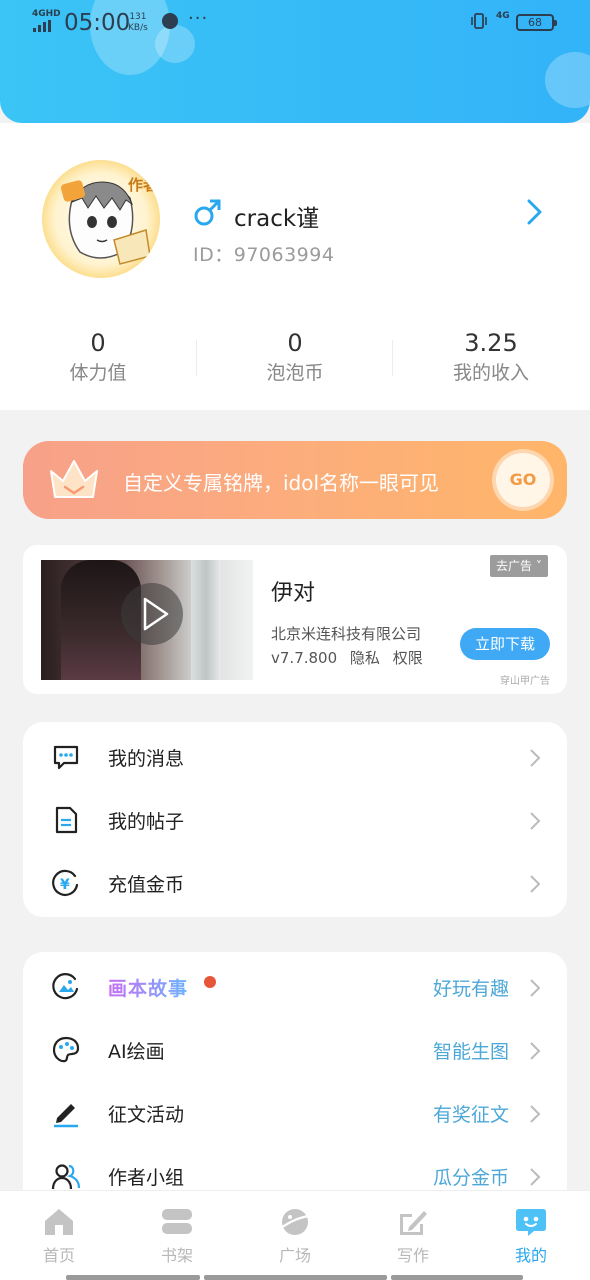  Describe the element at coordinates (59, 1222) in the screenshot. I see `home-icon` at that location.